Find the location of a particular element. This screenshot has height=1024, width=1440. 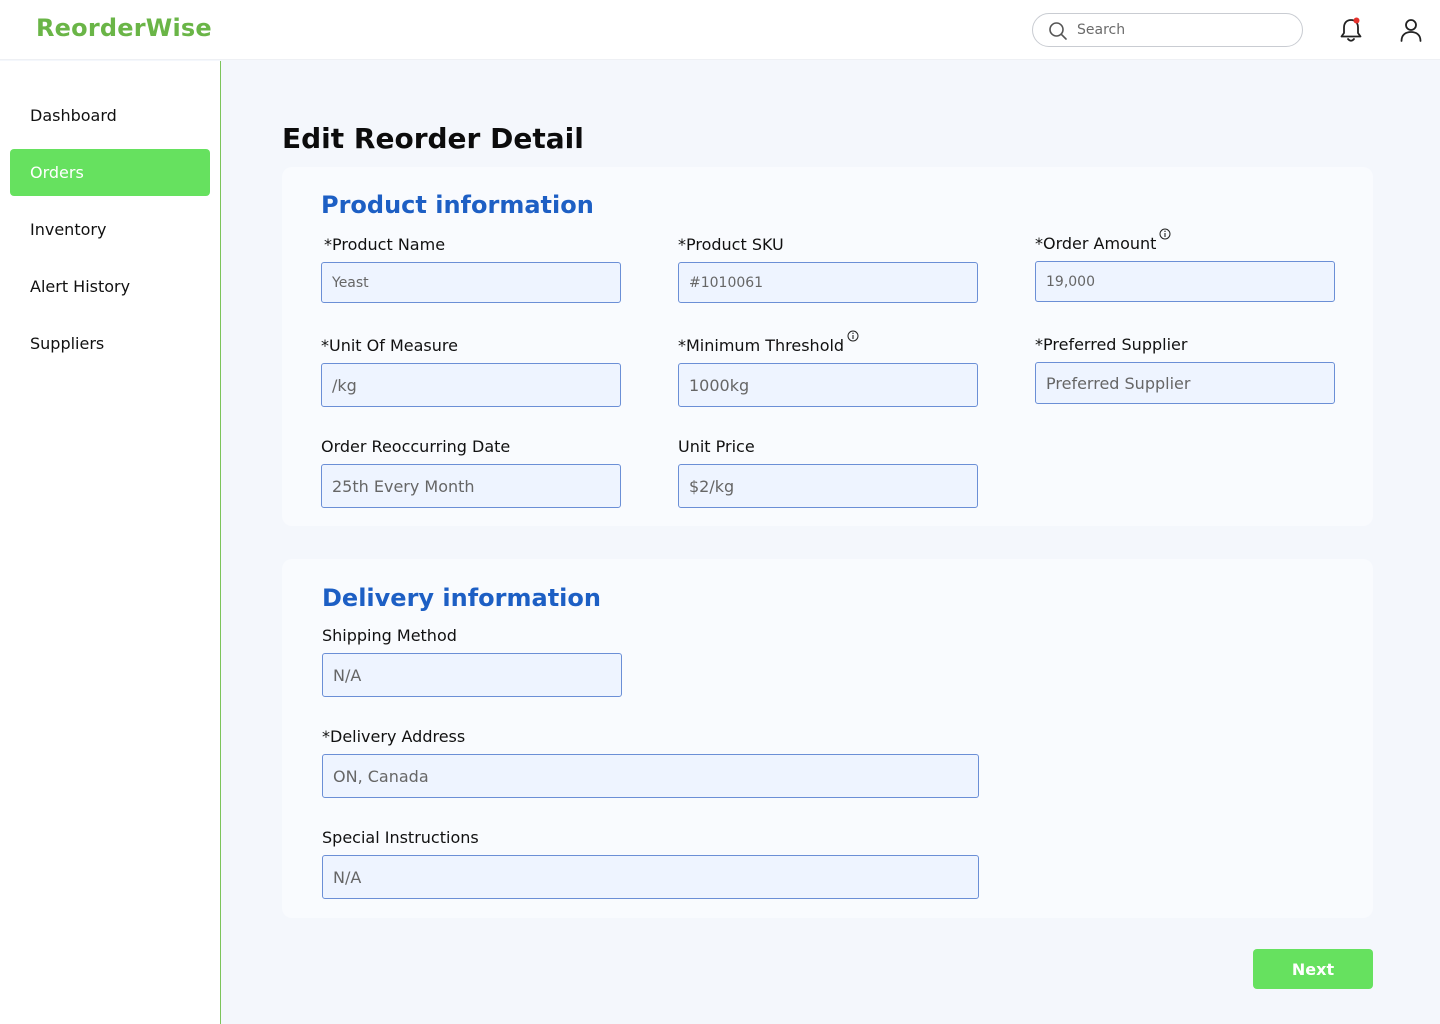

page-title: Edit Reorder Detail is located at coordinates (433, 138).